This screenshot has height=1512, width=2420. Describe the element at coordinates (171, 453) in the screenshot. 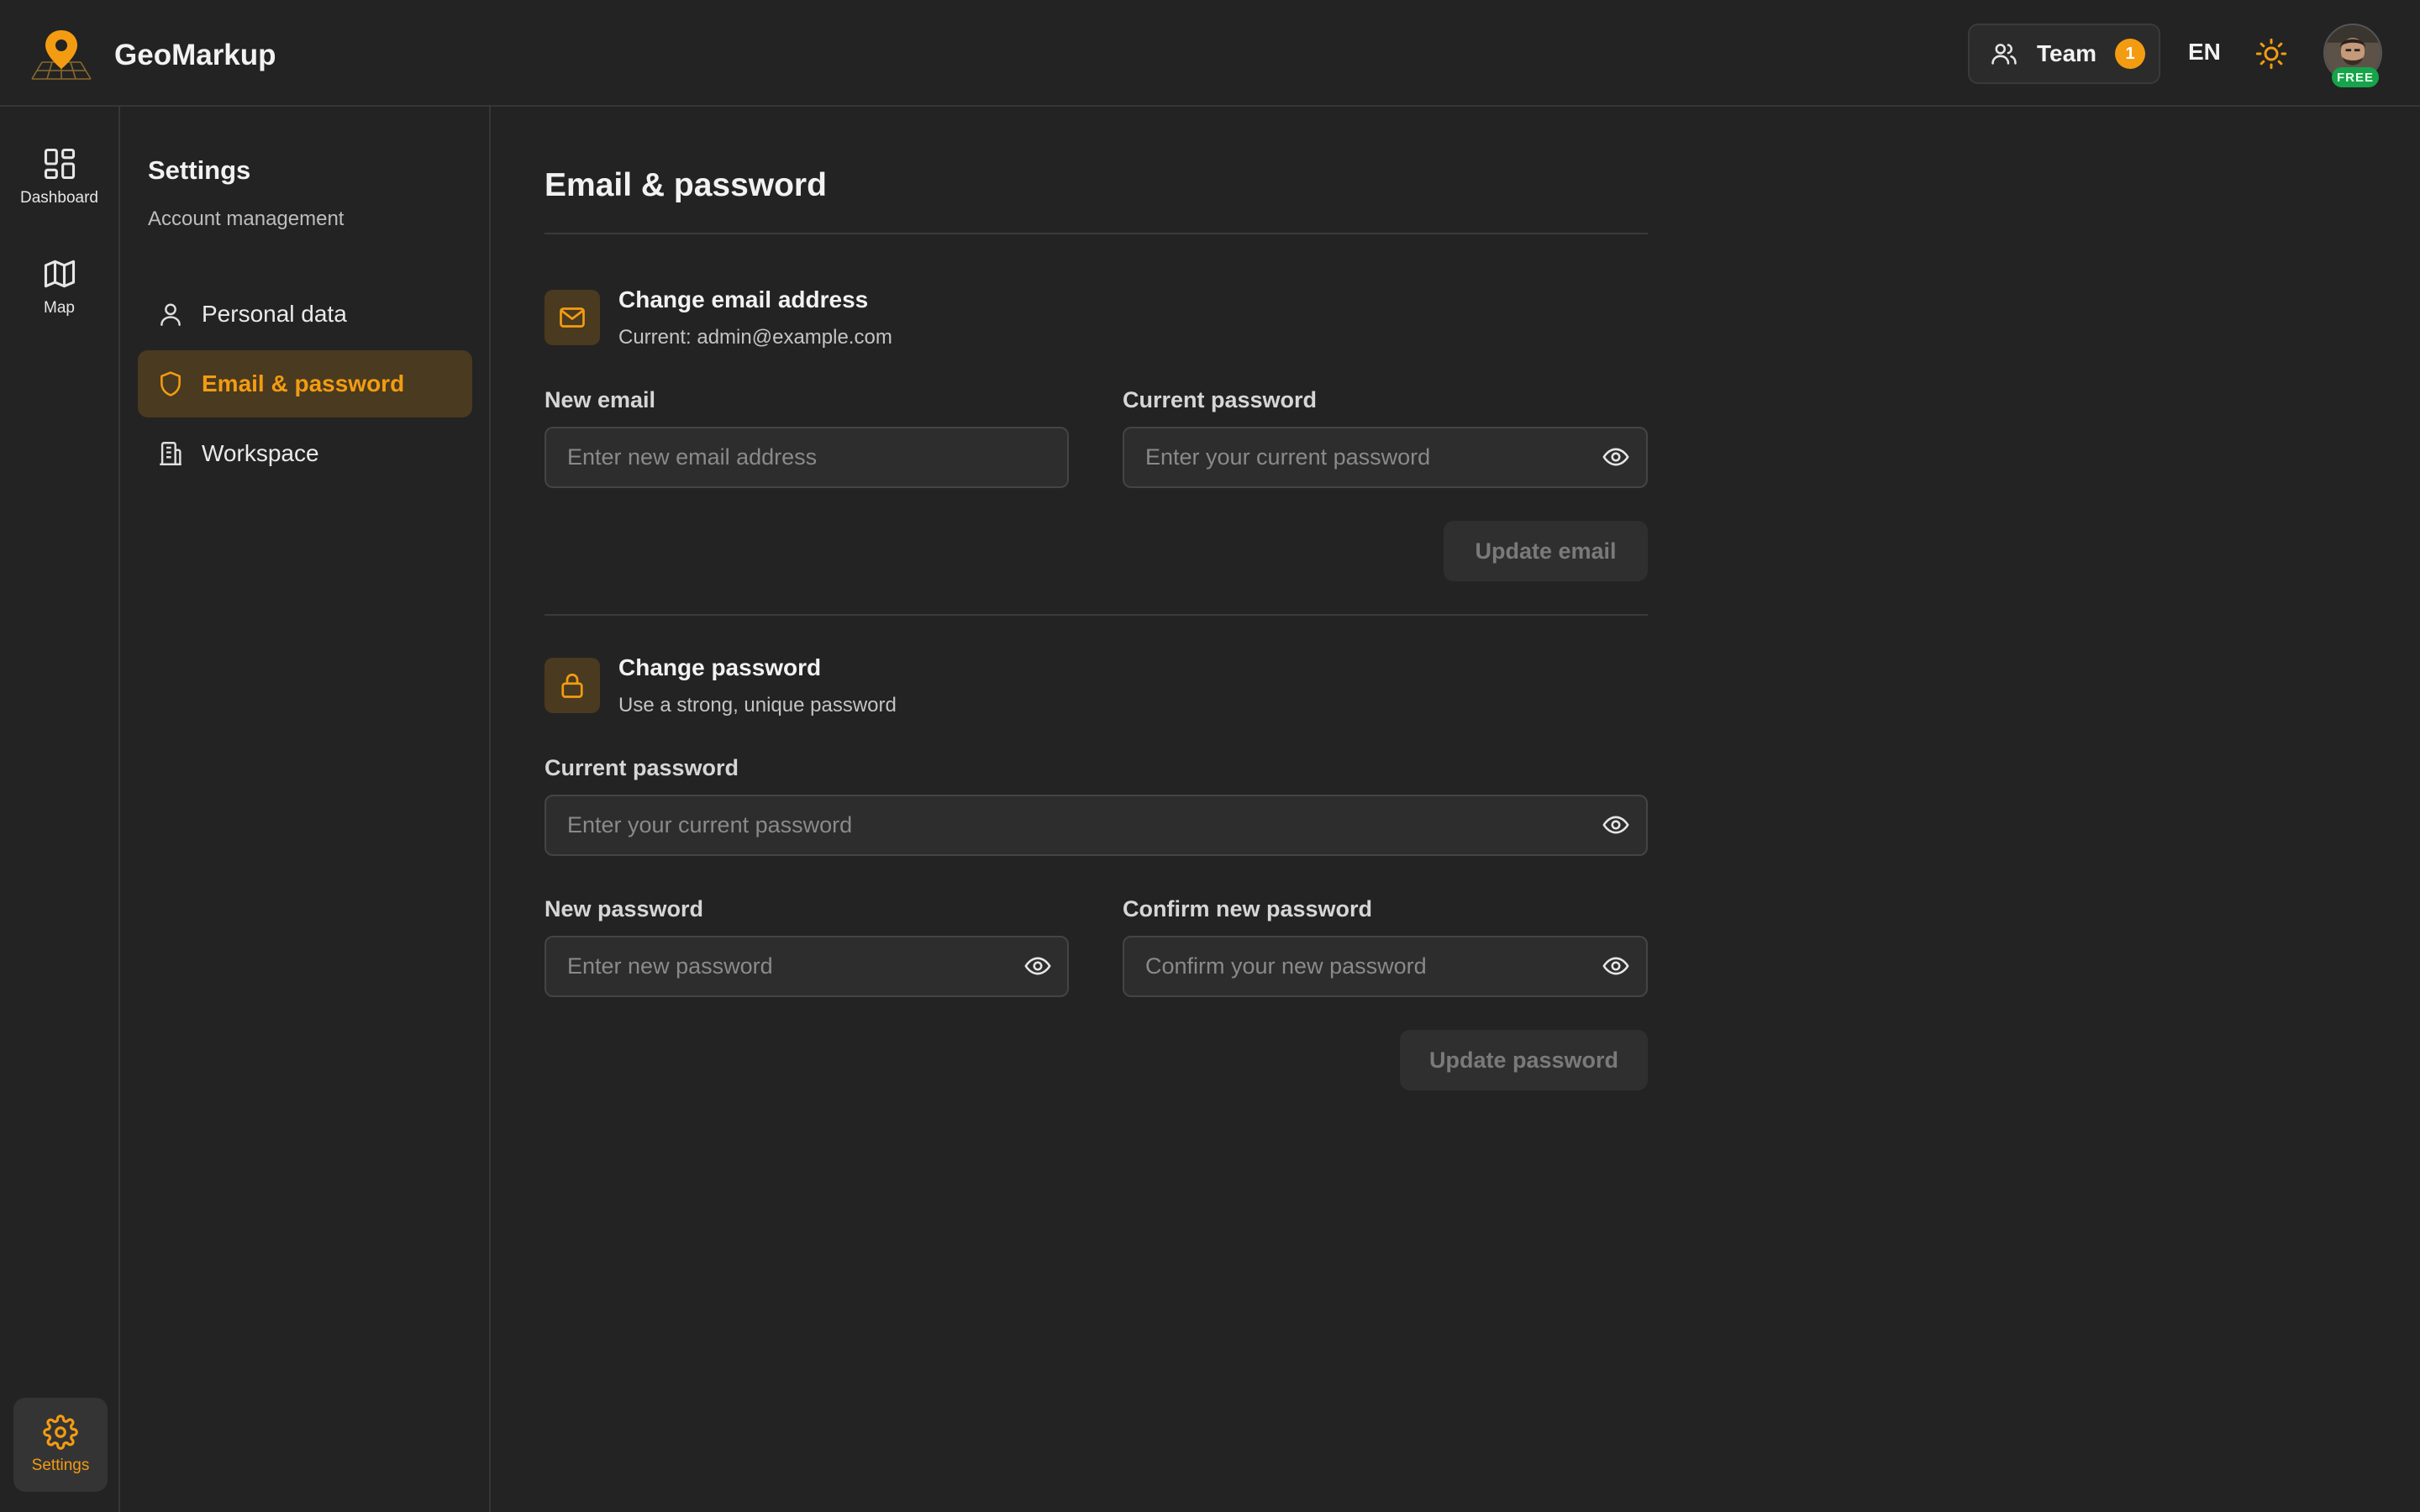

I see `building-icon` at that location.